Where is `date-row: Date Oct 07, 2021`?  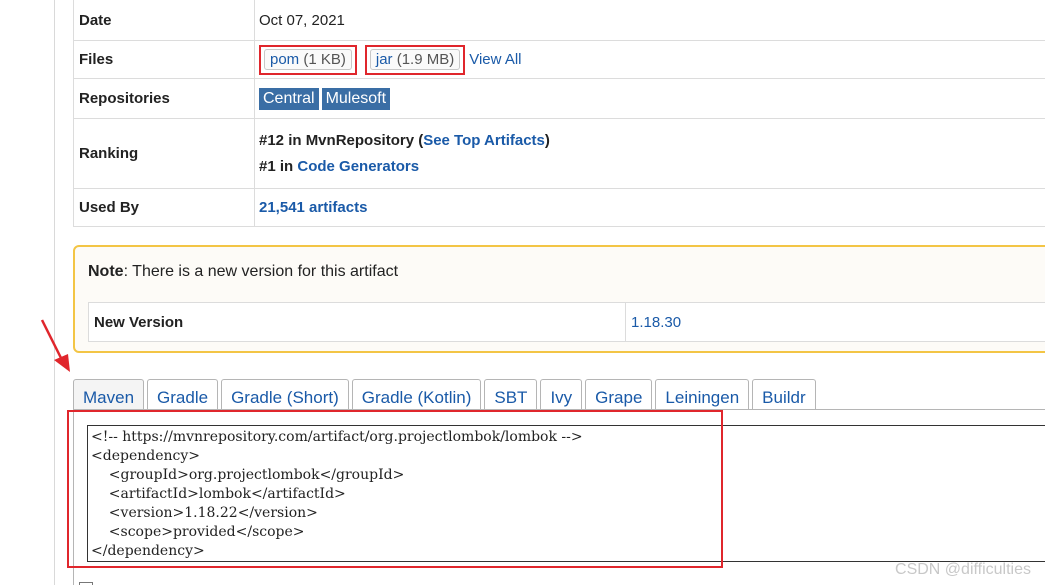 date-row: Date Oct 07, 2021 is located at coordinates (559, 20).